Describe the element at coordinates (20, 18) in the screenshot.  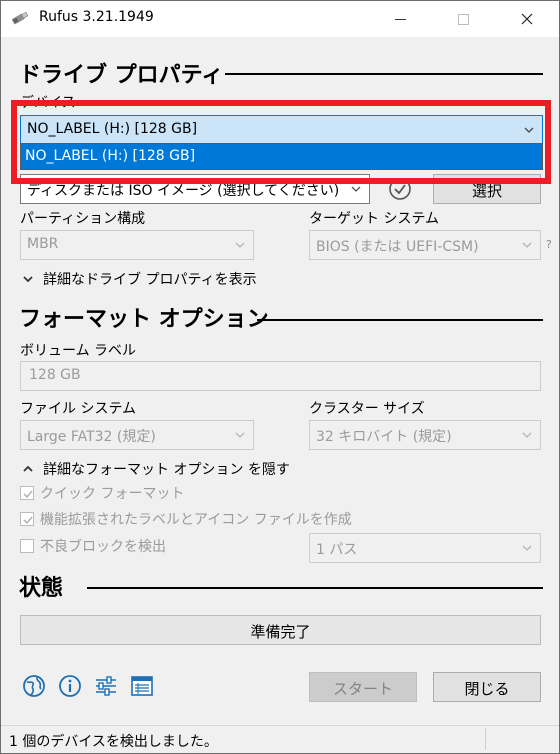
I see `usb-drive-icon` at that location.